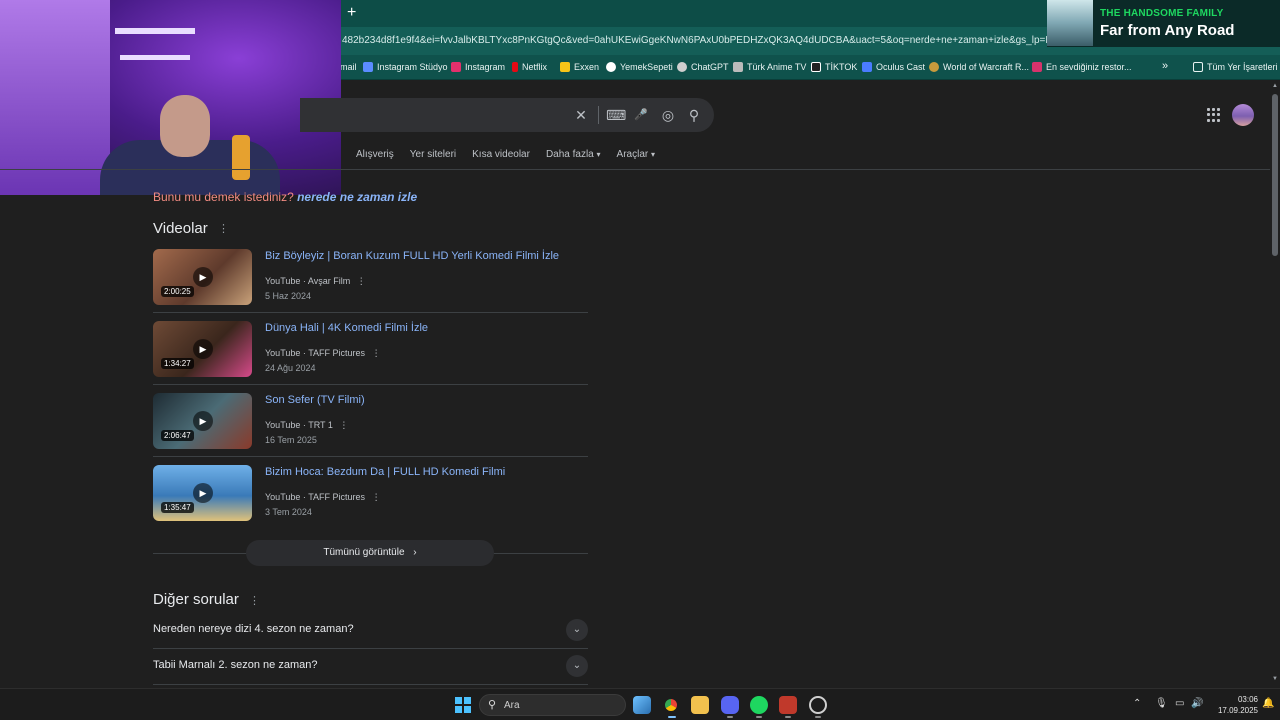 This screenshot has height=720, width=1280. Describe the element at coordinates (368, 67) in the screenshot. I see `instagram-studio-icon` at that location.